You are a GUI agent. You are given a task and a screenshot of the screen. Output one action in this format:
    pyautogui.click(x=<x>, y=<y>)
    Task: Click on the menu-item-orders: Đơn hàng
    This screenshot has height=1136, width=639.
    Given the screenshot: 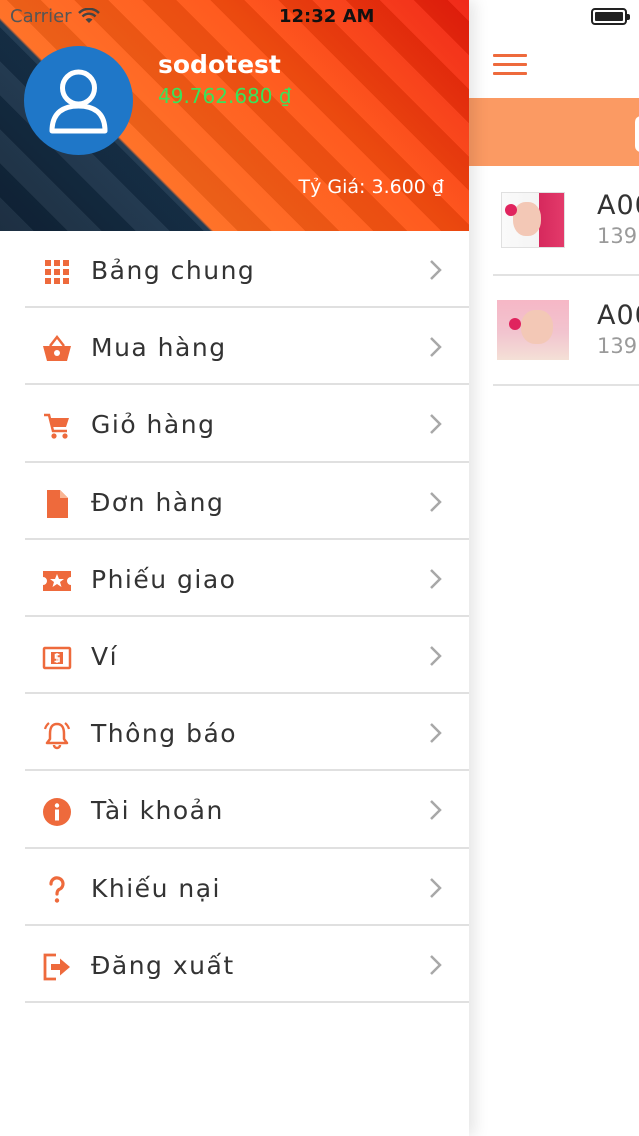 What is the action you would take?
    pyautogui.click(x=234, y=501)
    